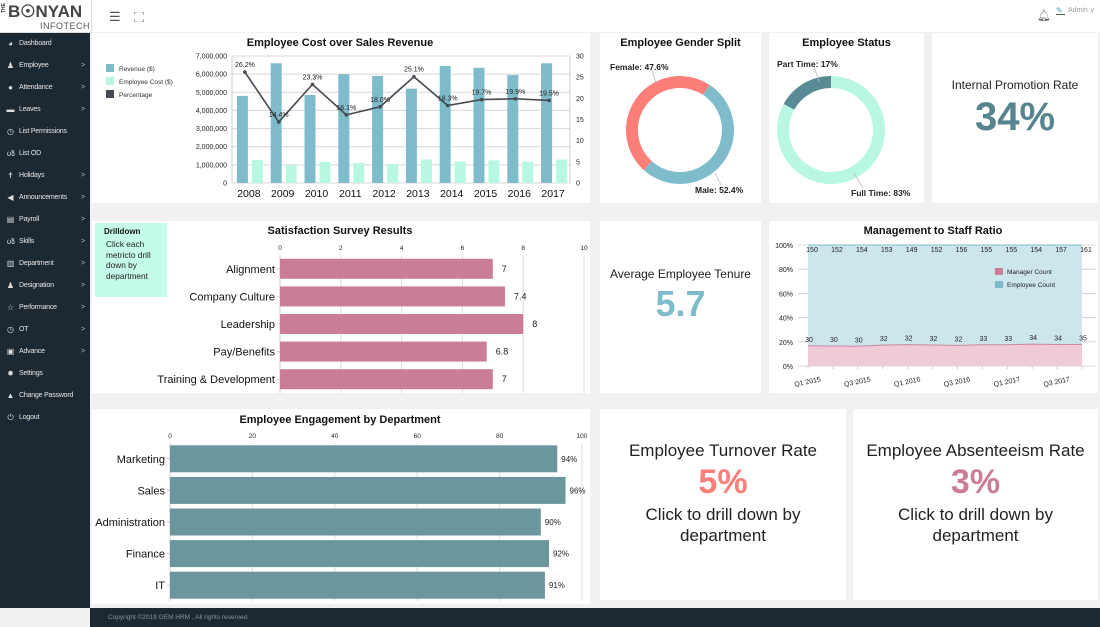  I want to click on x-tick: 2014, so click(452, 194).